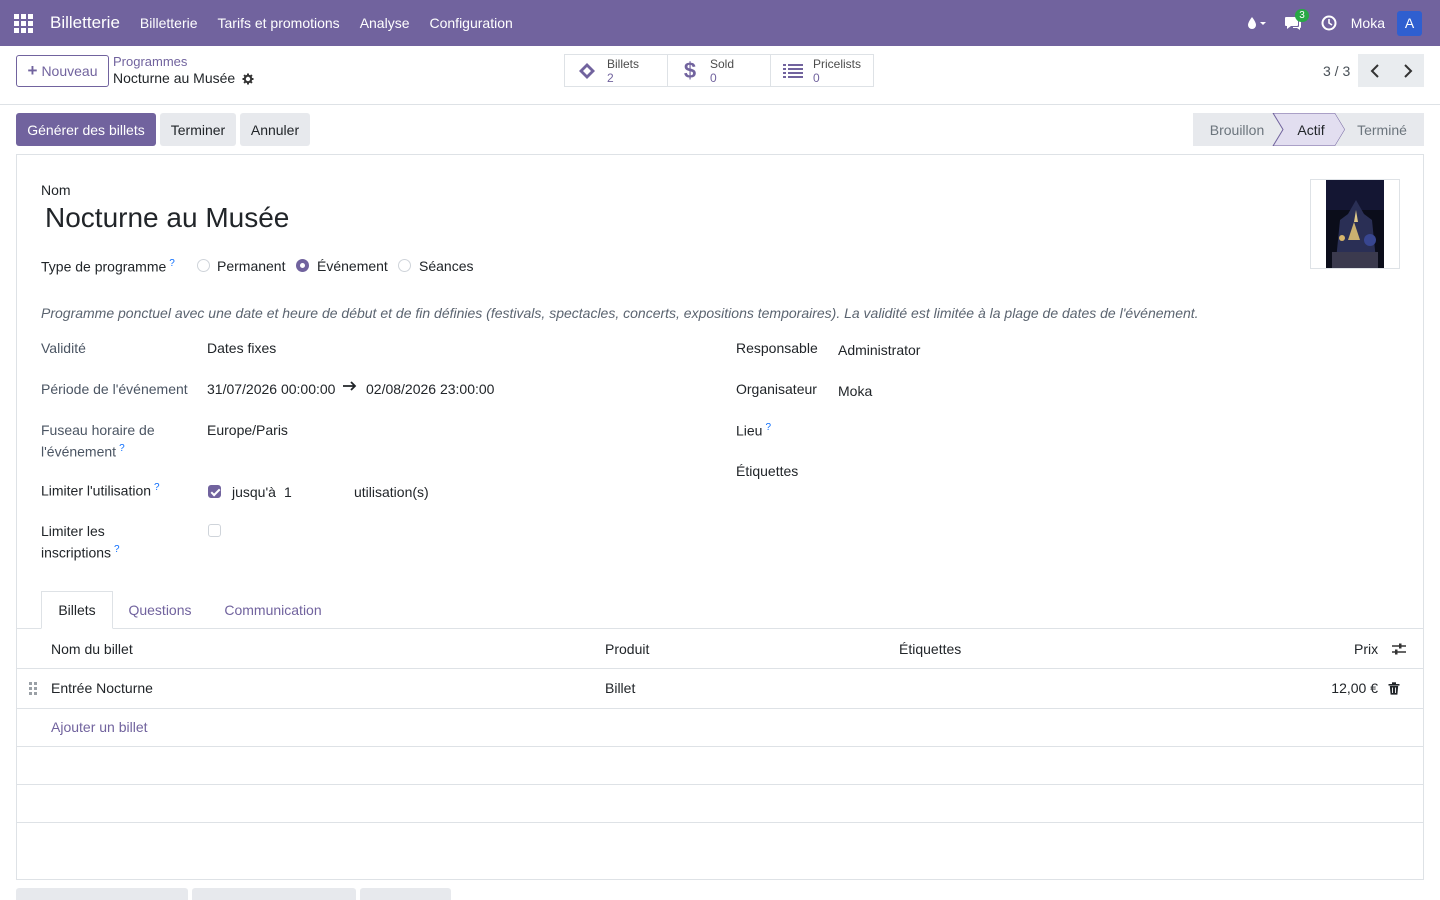 Image resolution: width=1440 pixels, height=900 pixels. Describe the element at coordinates (1118, 473) in the screenshot. I see `tags-input` at that location.